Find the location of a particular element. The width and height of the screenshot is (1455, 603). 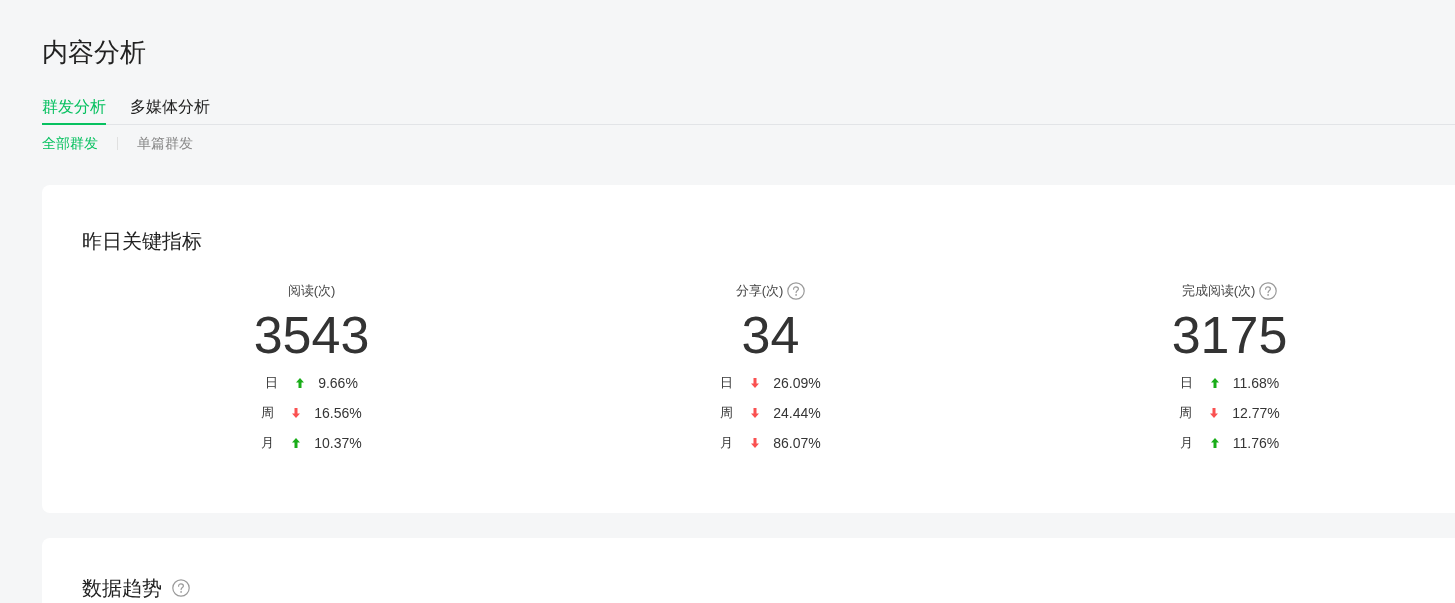

subtab: 全部群发 is located at coordinates (70, 143).